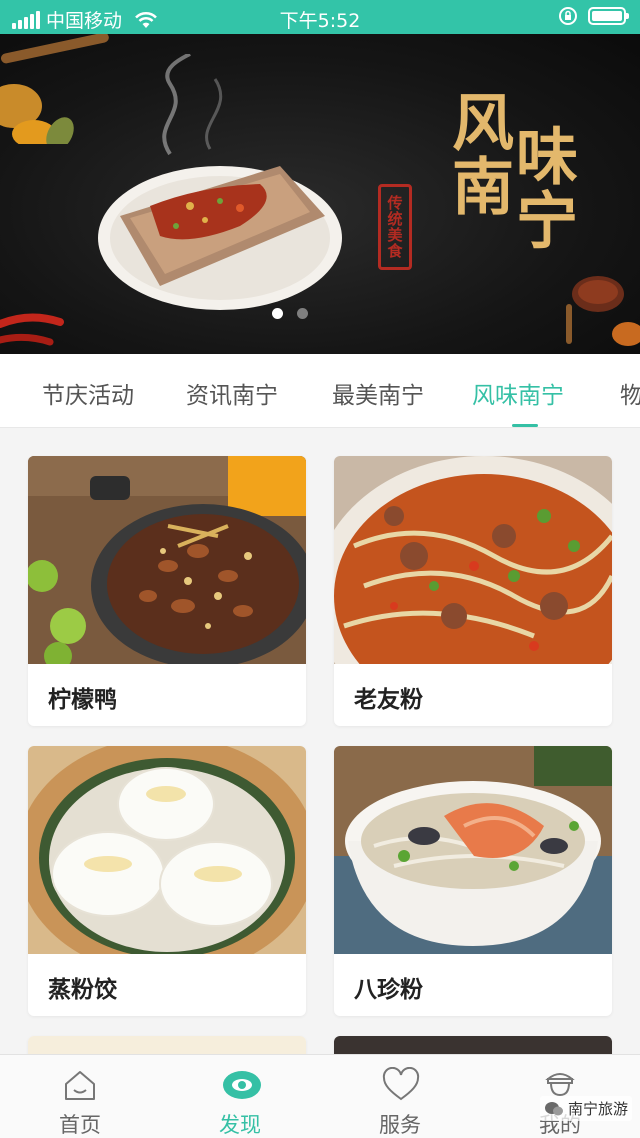  I want to click on food-card: 蒸粉饺, so click(167, 881).